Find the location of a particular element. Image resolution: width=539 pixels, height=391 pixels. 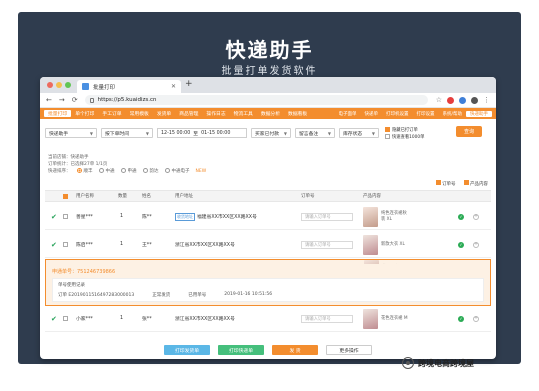

col-name: 姓名 is located at coordinates (146, 196).